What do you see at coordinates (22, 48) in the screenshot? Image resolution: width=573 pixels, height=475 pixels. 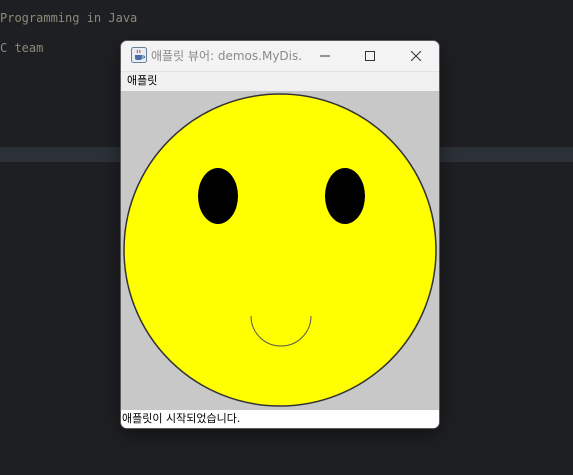 I see `editor-line-2: C team` at bounding box center [22, 48].